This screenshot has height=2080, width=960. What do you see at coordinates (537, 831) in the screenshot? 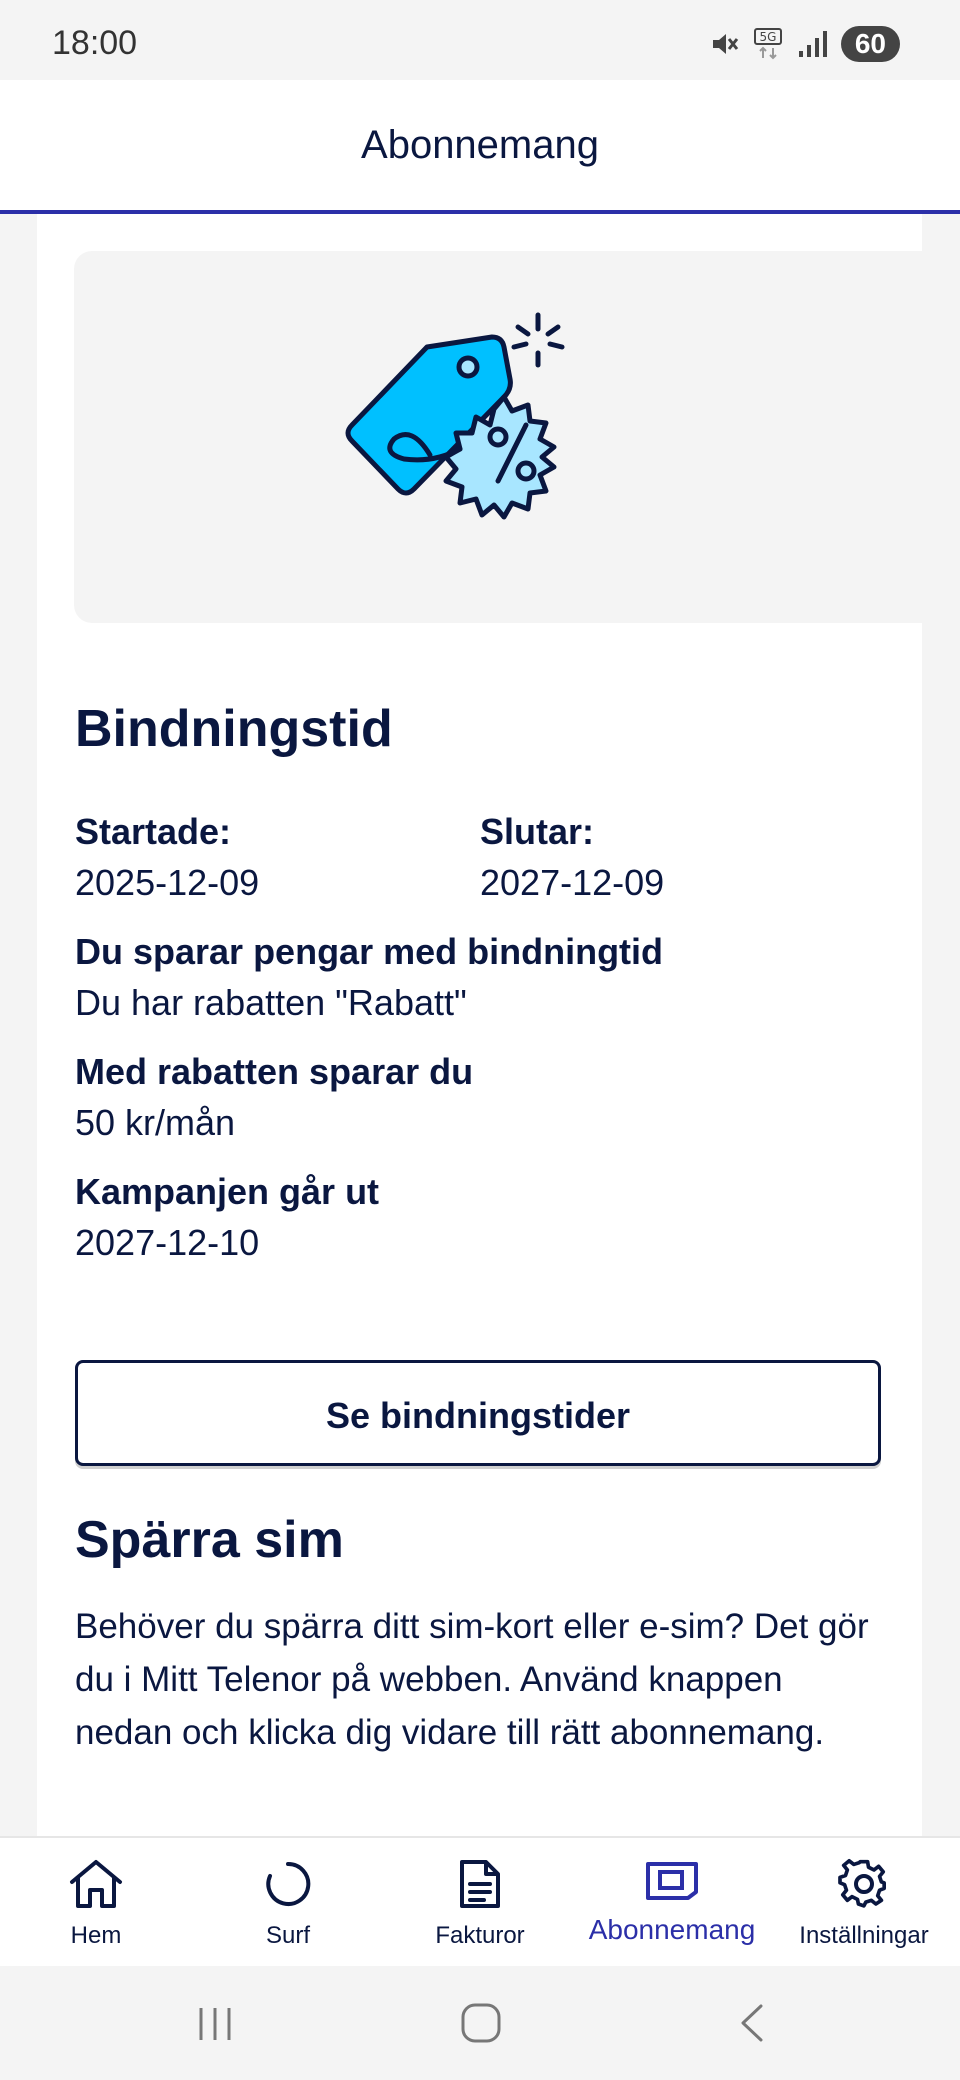
I see `end-label: Slutar:` at bounding box center [537, 831].